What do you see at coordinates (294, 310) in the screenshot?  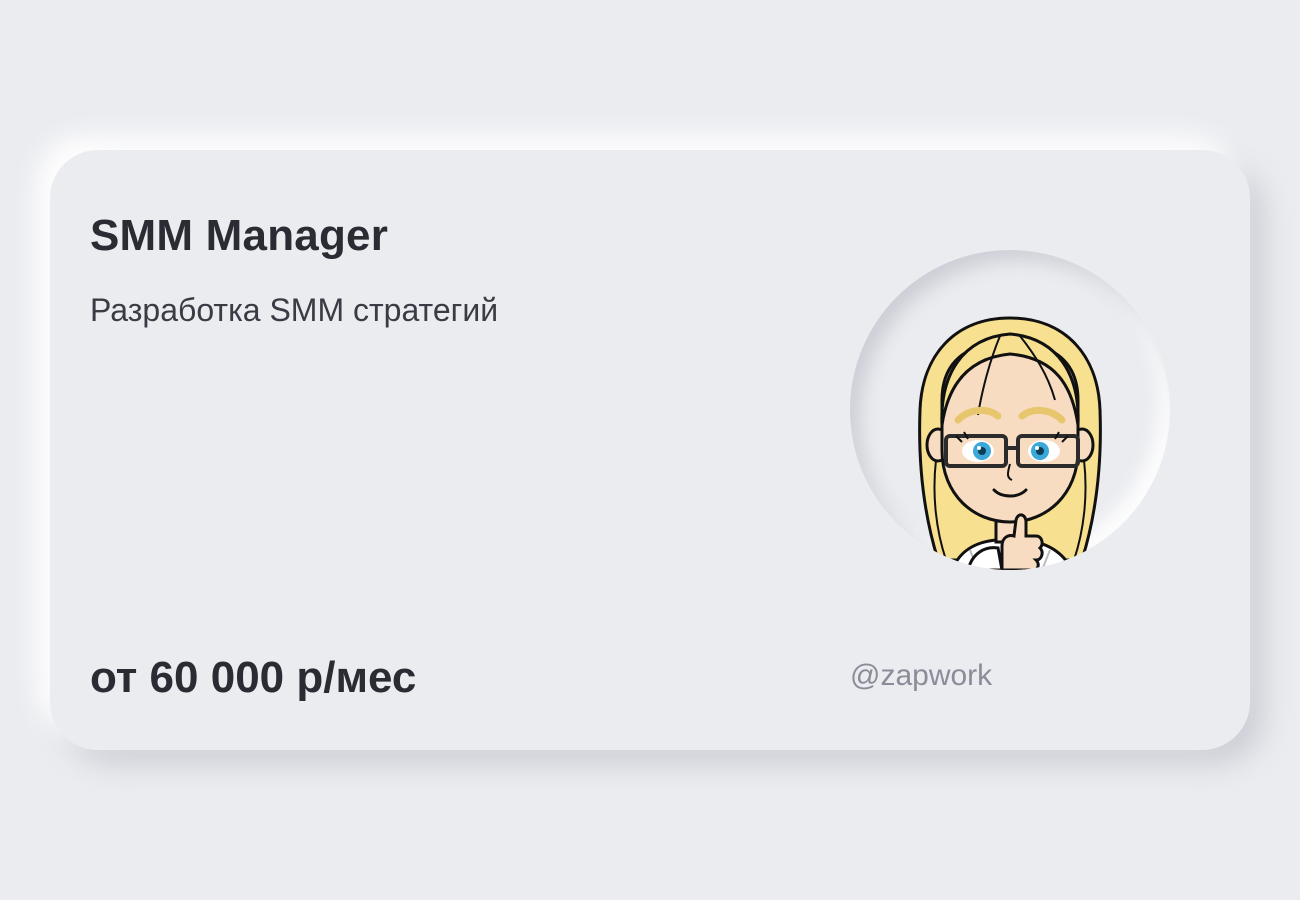 I see `job-description: Разработка SMM стратегий` at bounding box center [294, 310].